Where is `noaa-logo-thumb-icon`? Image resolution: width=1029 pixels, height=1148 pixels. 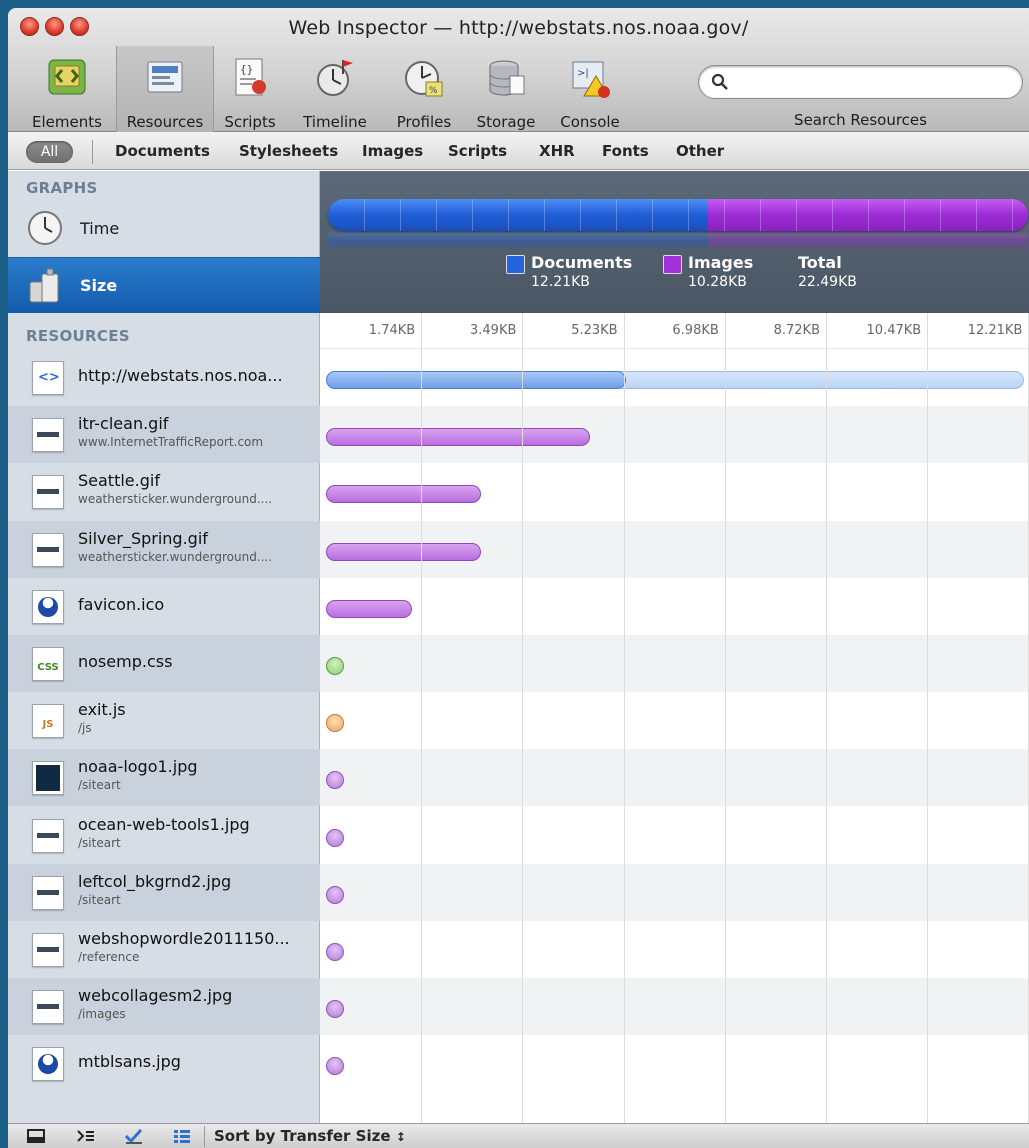
noaa-logo-thumb-icon is located at coordinates (48, 778).